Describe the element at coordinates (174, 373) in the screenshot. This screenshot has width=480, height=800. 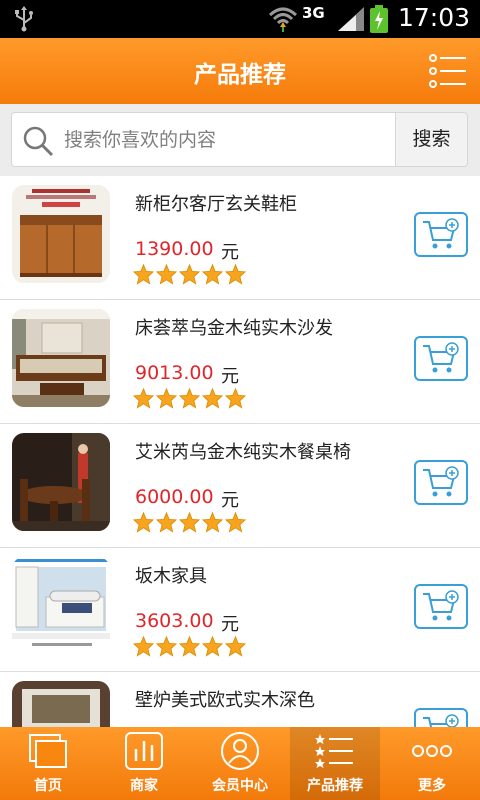
I see `product-price: 9013.00` at that location.